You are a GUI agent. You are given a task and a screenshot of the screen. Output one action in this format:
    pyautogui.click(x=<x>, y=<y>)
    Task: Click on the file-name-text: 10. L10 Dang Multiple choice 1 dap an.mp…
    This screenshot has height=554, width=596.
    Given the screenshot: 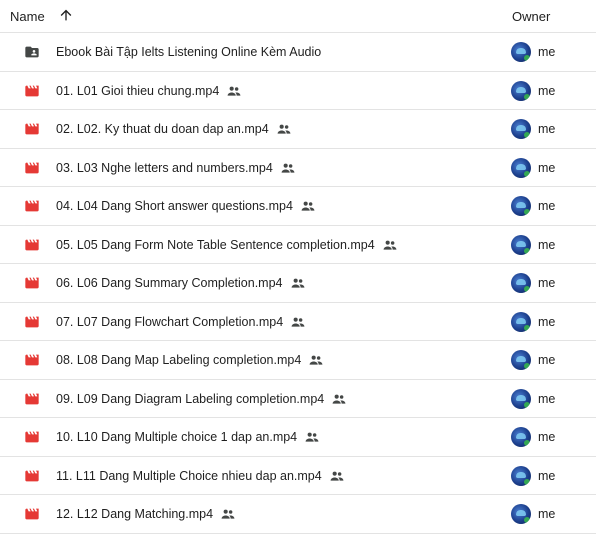 What is the action you would take?
    pyautogui.click(x=177, y=437)
    